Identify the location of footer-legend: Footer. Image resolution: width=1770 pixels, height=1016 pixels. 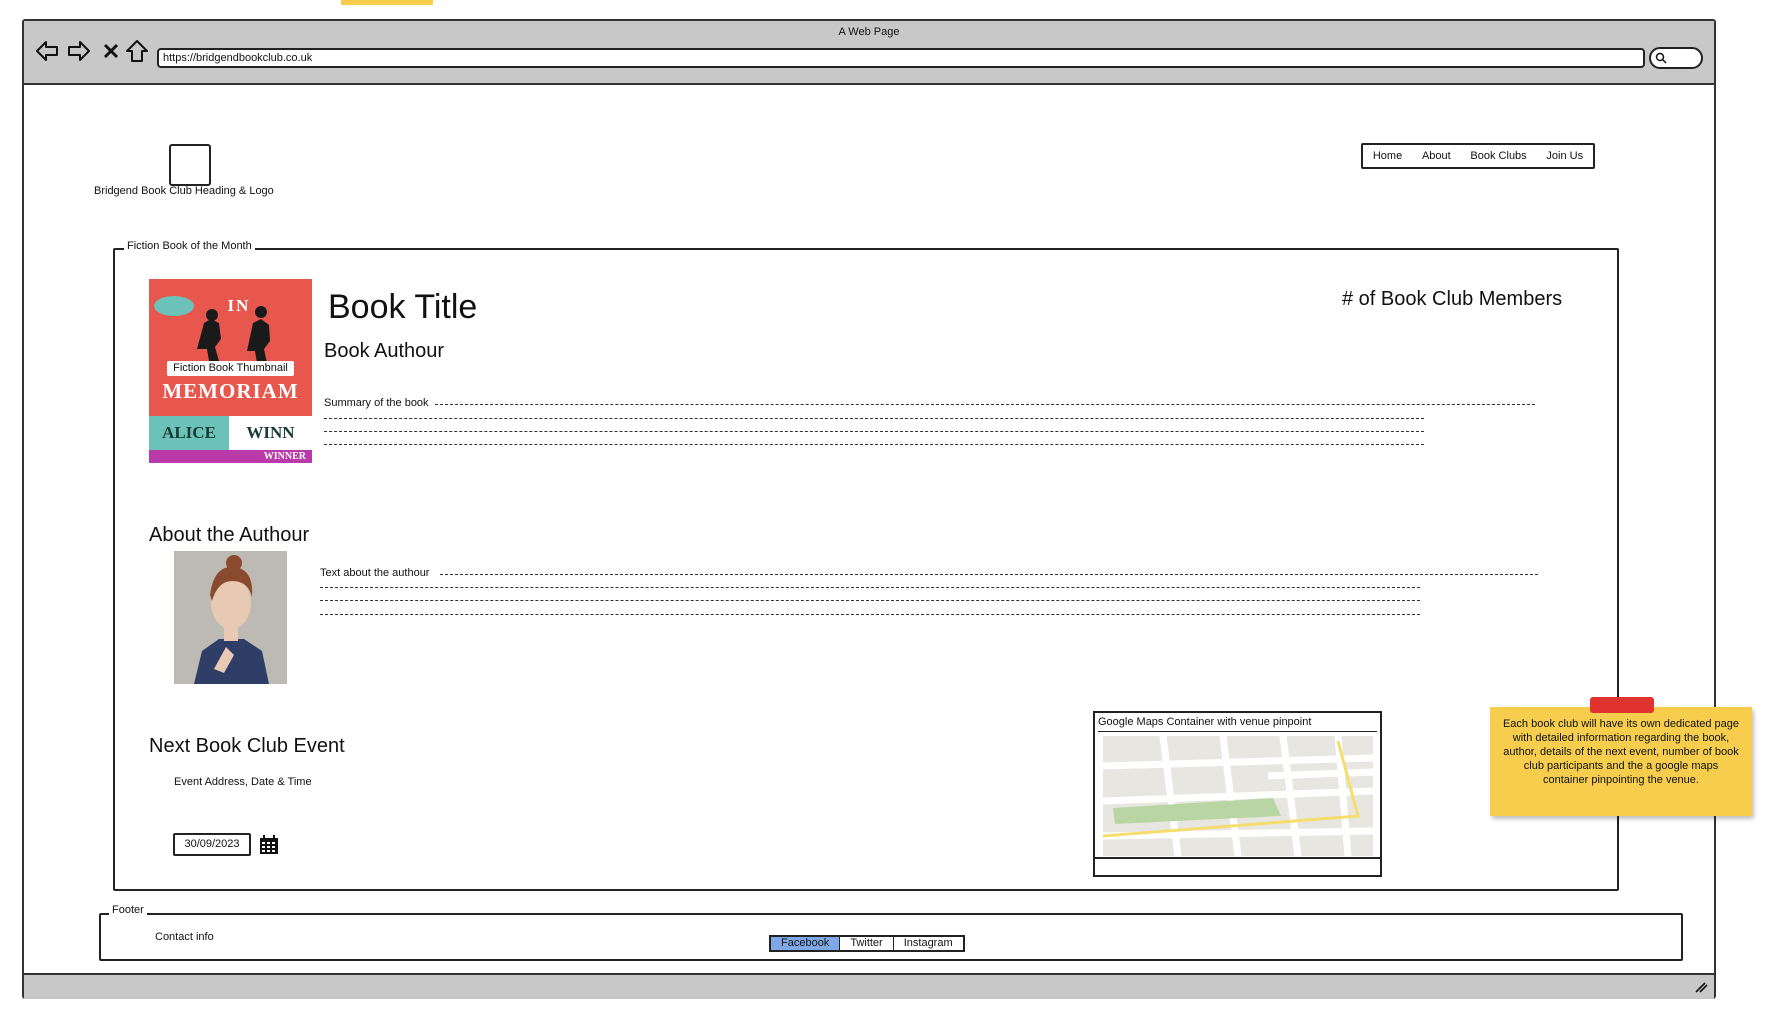
(128, 910).